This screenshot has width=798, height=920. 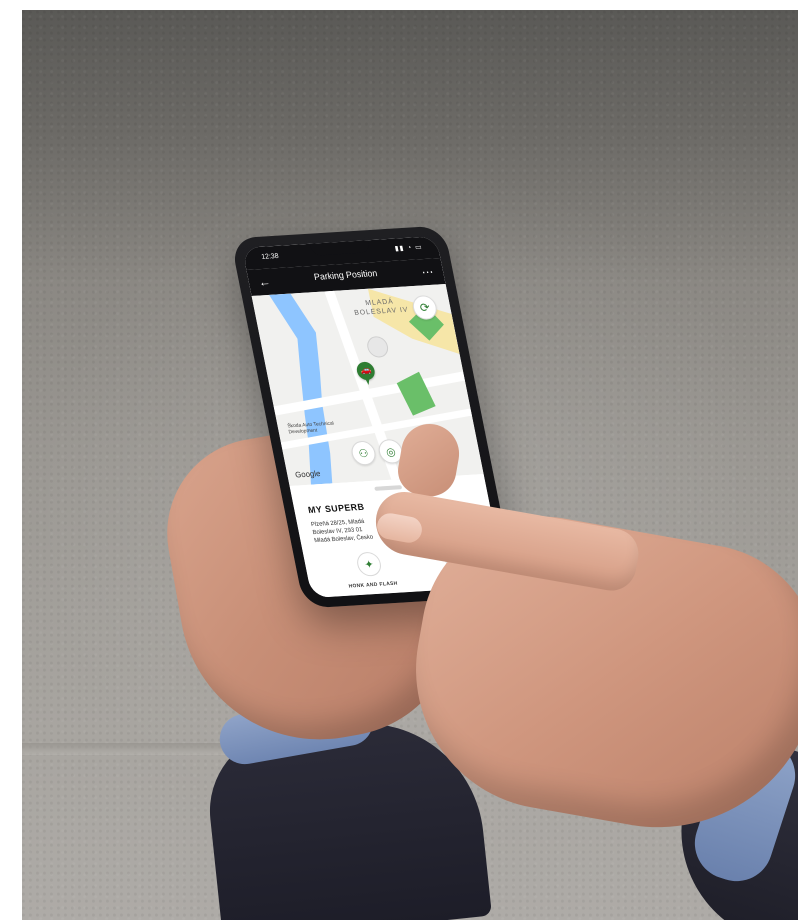 What do you see at coordinates (409, 248) in the screenshot?
I see `status-icons: ▮▮ ◔ ▭` at bounding box center [409, 248].